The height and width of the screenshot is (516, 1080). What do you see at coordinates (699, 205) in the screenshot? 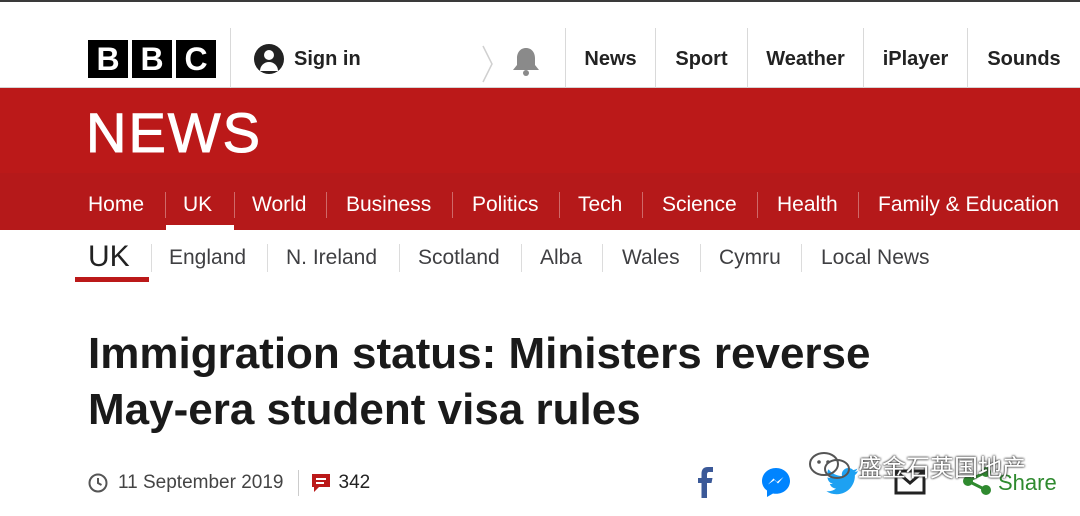
I see `nav-science: Science` at bounding box center [699, 205].